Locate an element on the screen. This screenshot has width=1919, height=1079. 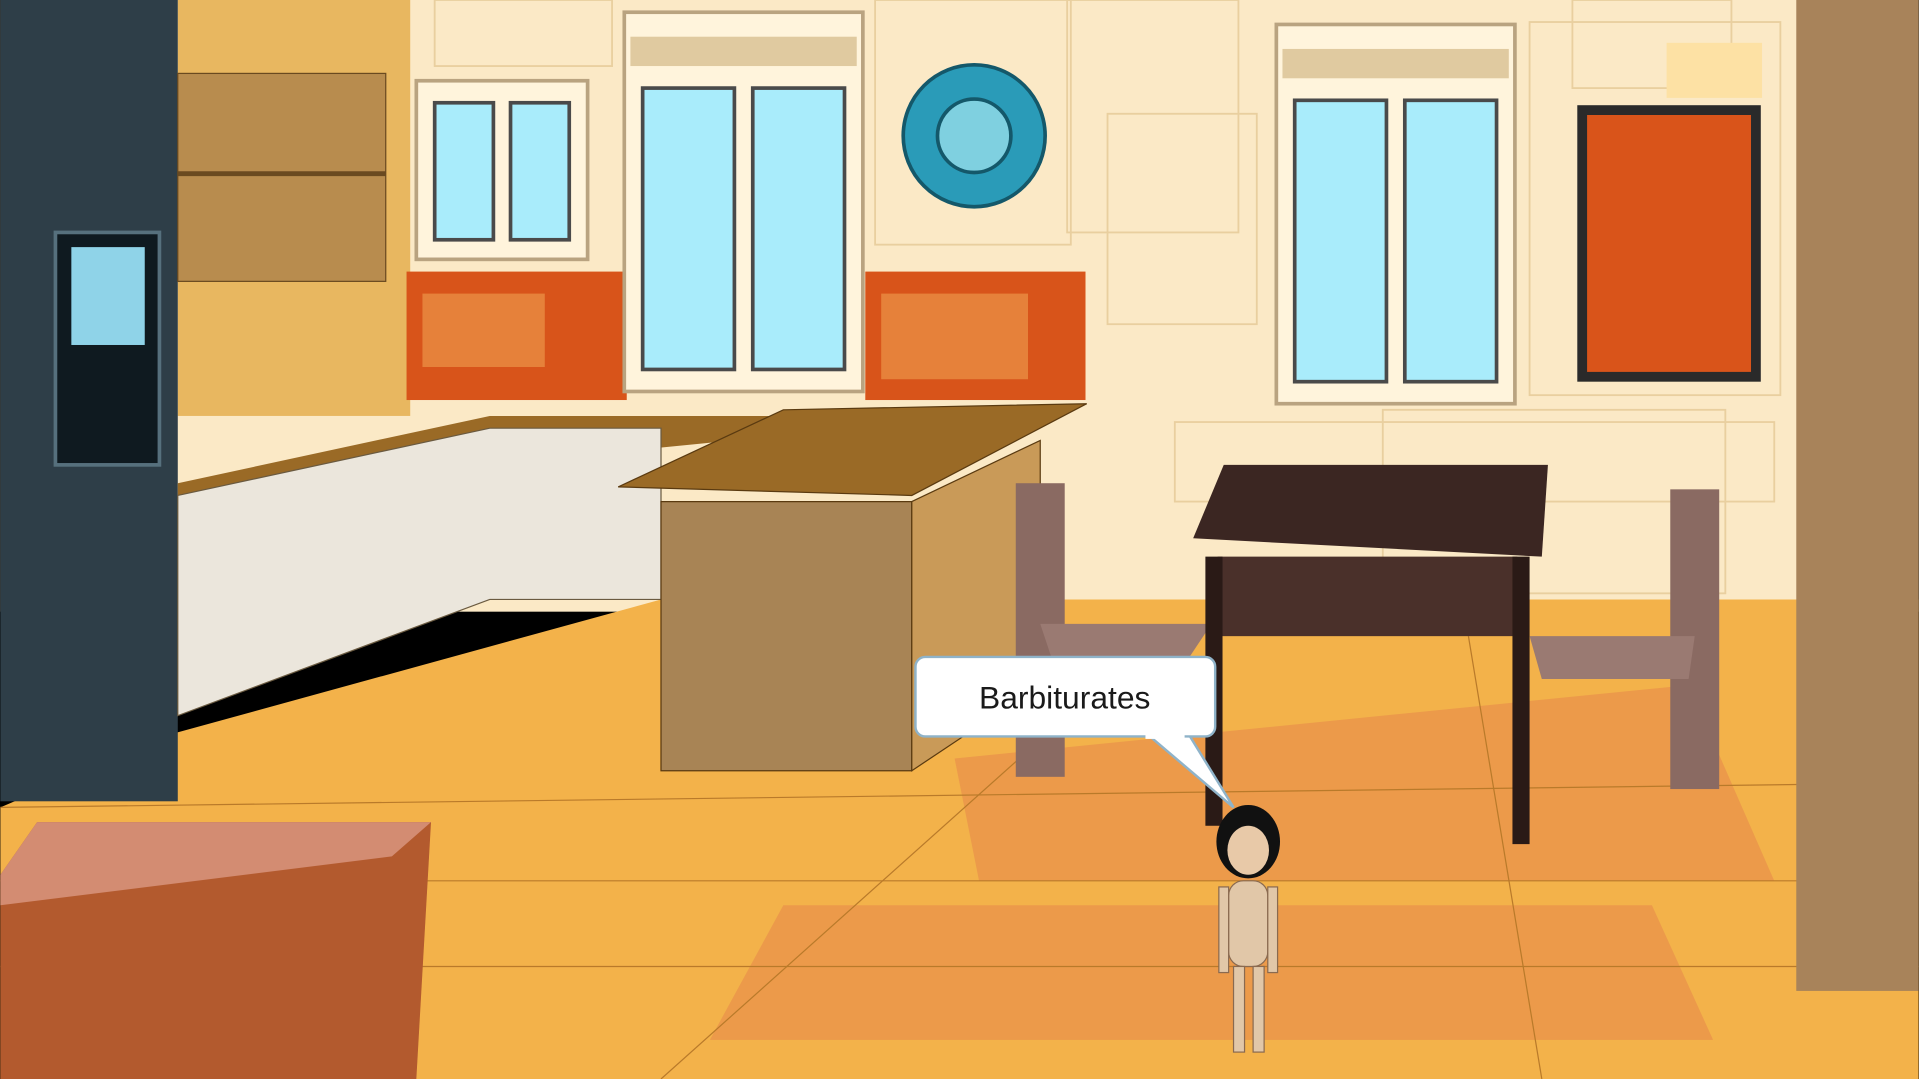
wall-tile is located at coordinates (1714, 70).